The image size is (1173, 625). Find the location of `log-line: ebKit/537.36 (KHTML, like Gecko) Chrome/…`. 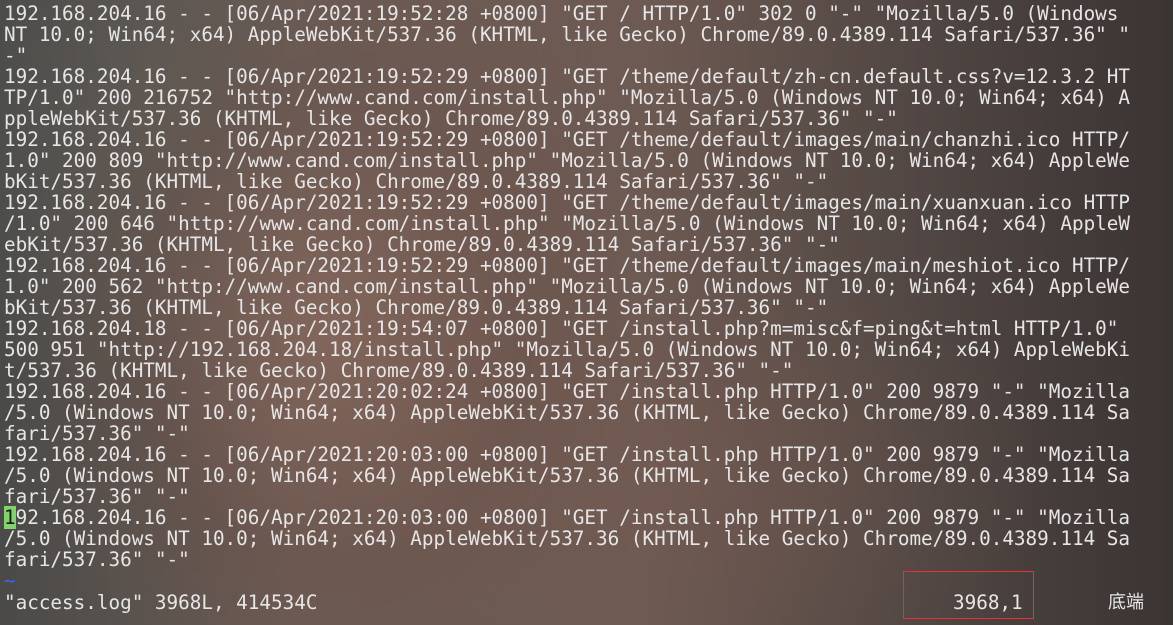

log-line: ebKit/537.36 (KHTML, like Gecko) Chrome/… is located at coordinates (422, 244).